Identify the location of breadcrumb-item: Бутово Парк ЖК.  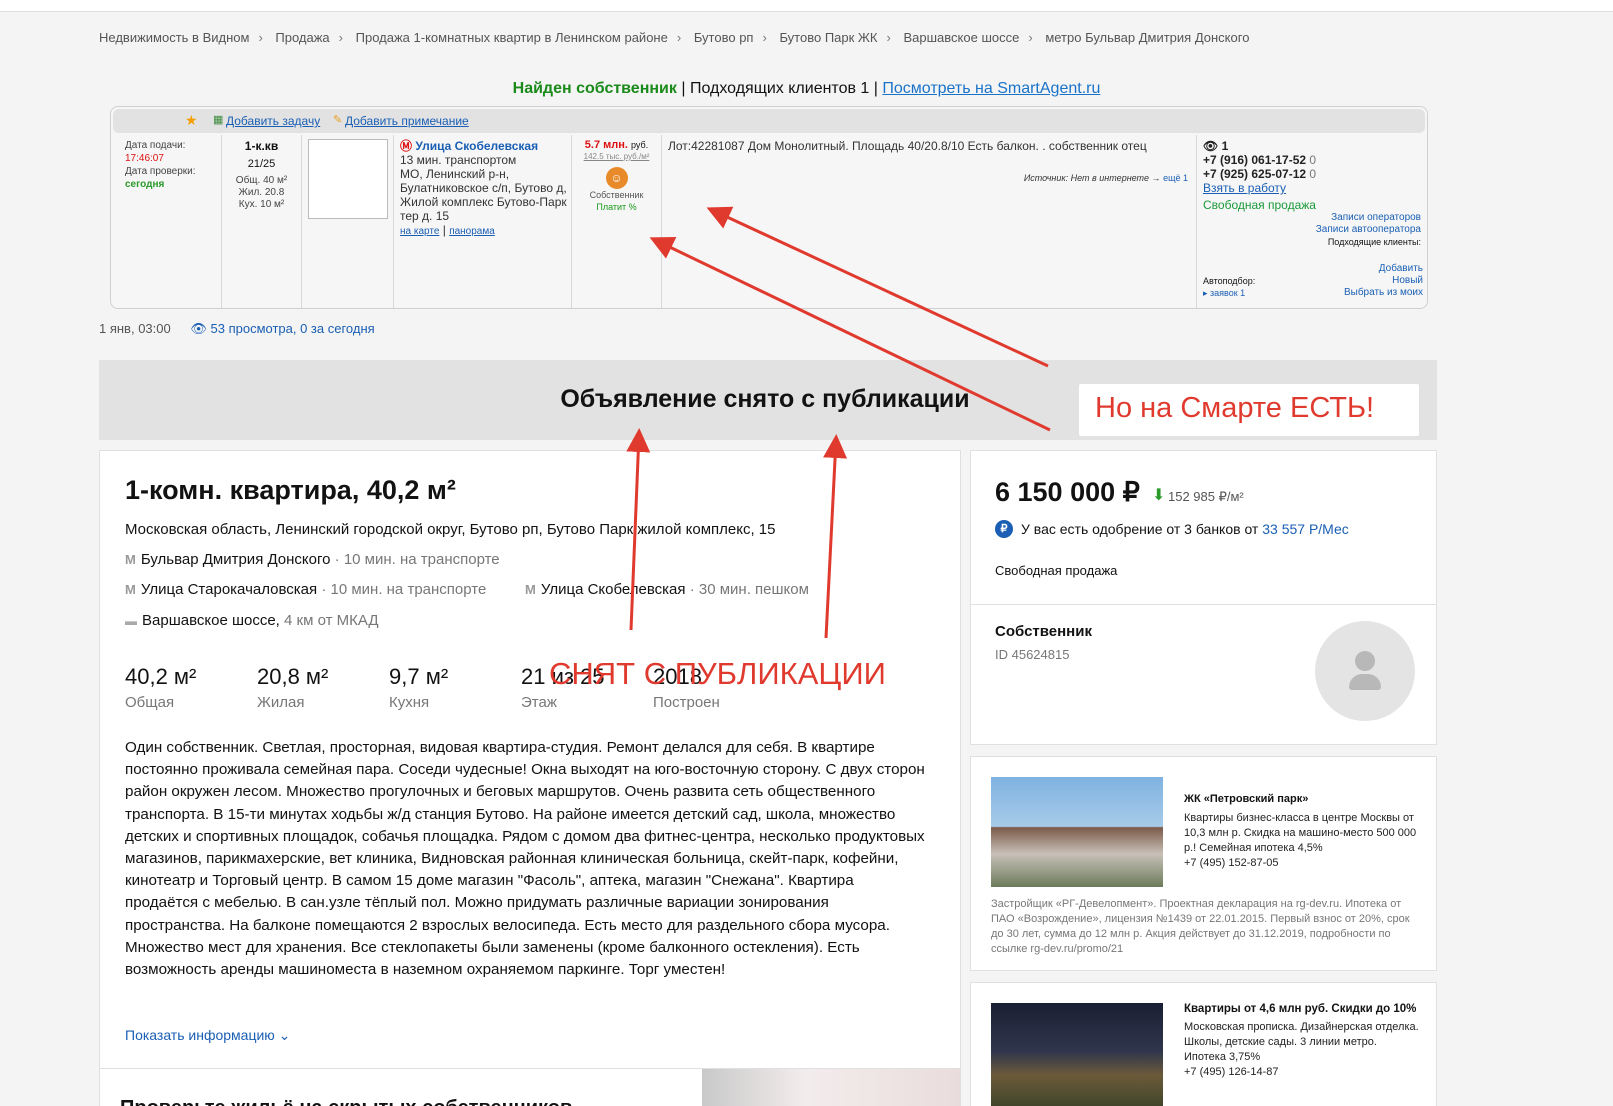
(828, 37).